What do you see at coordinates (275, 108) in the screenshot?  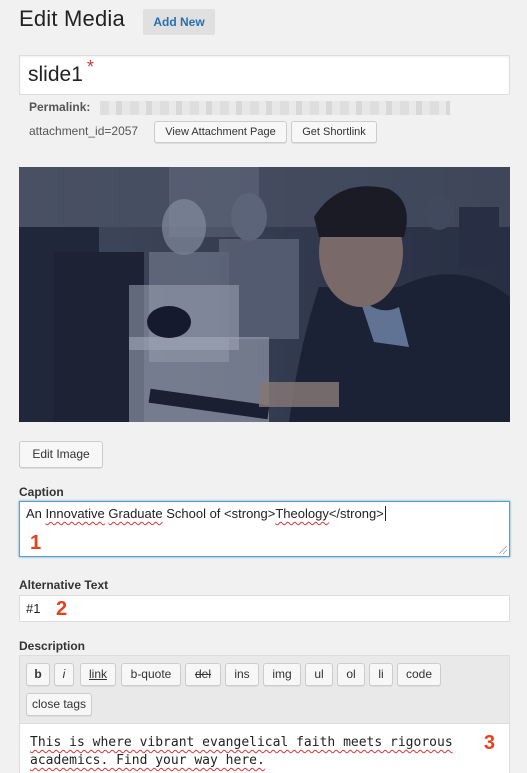 I see `permalink-url-blurred` at bounding box center [275, 108].